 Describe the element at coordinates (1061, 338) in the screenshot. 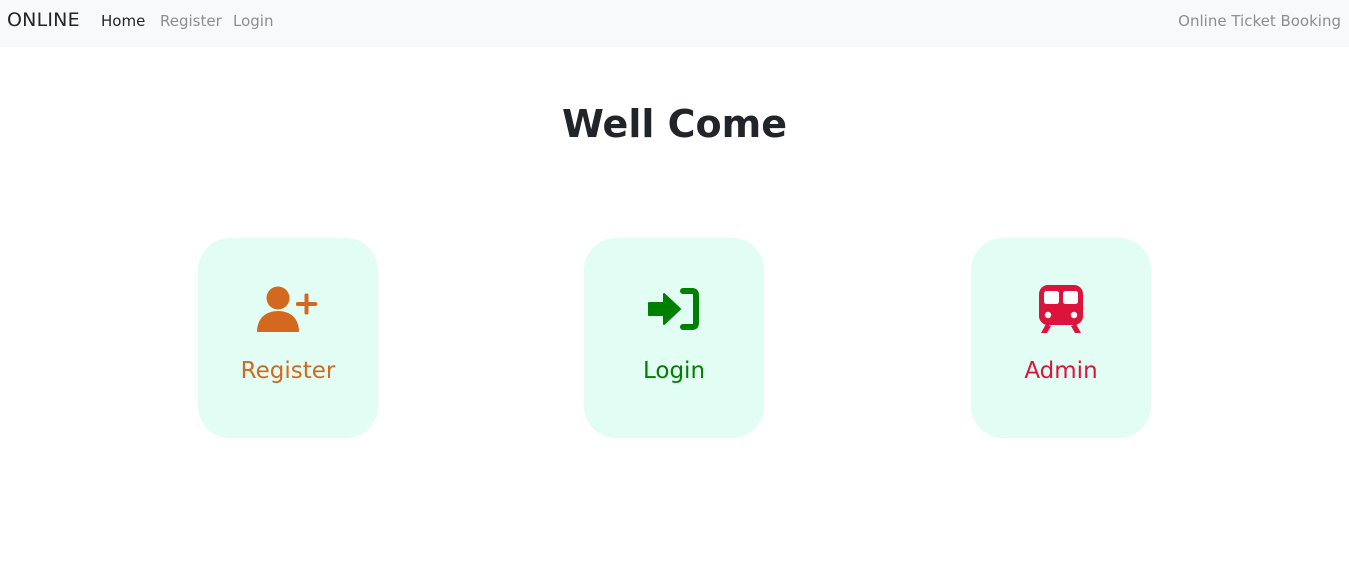

I see `admin-card: Admin` at that location.